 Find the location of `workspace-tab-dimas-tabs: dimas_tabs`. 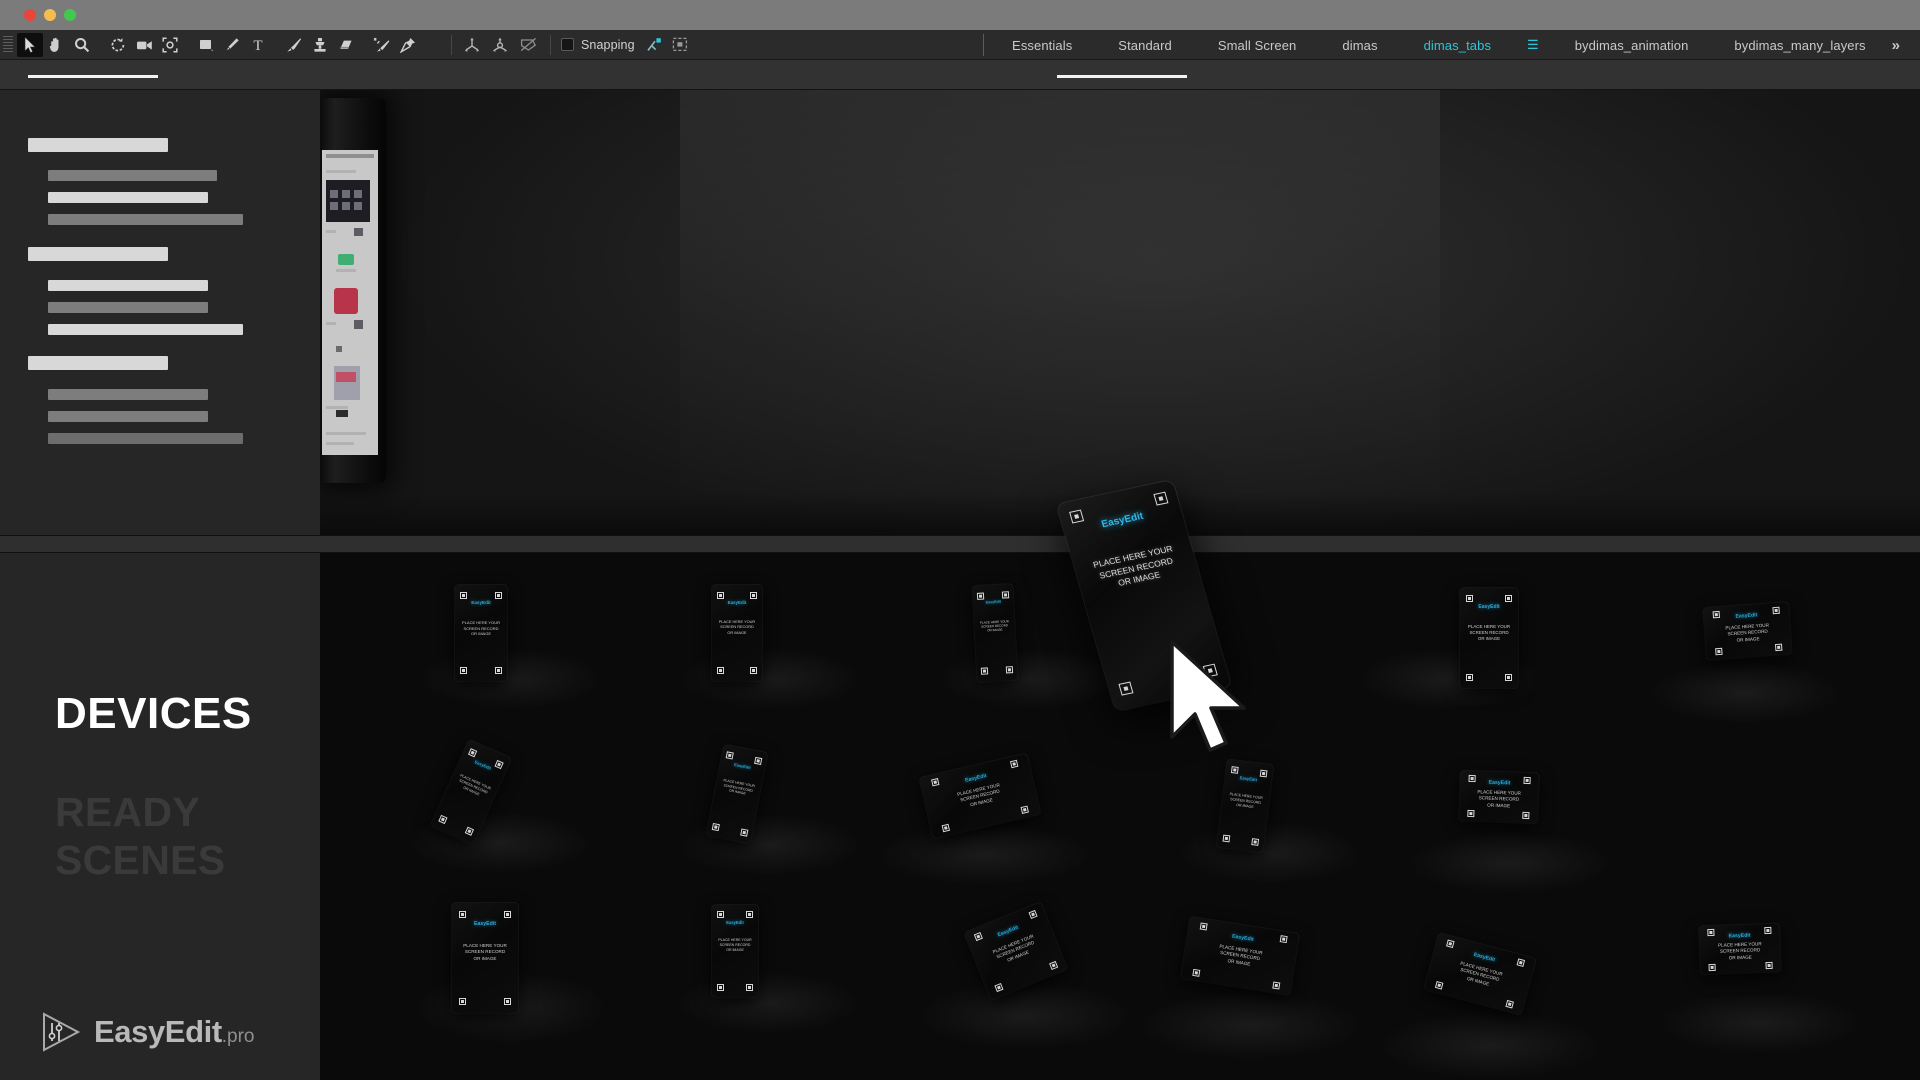

workspace-tab-dimas-tabs: dimas_tabs is located at coordinates (1457, 45).